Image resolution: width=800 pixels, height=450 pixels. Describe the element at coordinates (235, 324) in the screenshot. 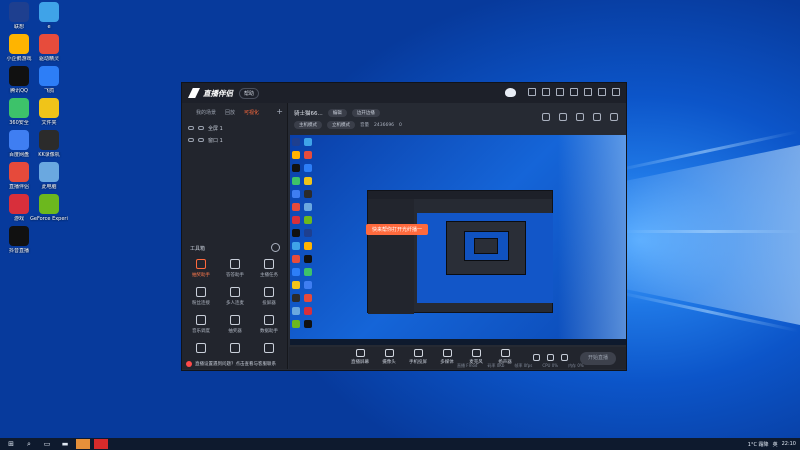

I see `tool-item: 抽奖器` at that location.